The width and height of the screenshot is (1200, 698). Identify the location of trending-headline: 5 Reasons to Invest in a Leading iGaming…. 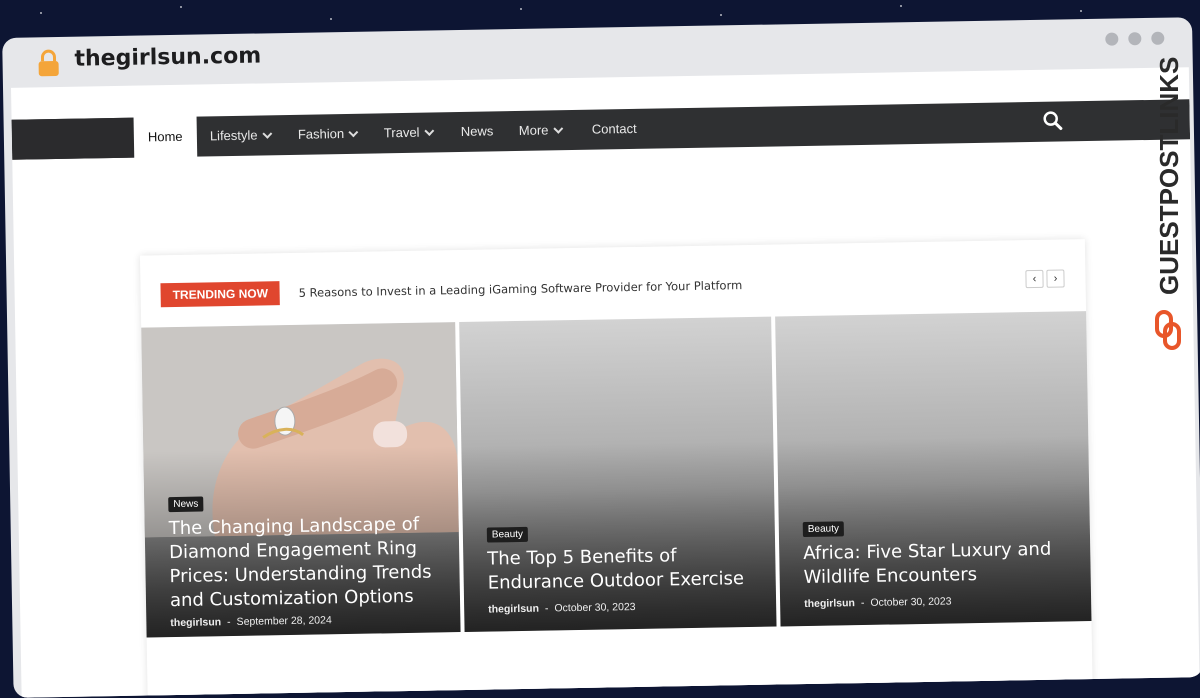
(520, 289).